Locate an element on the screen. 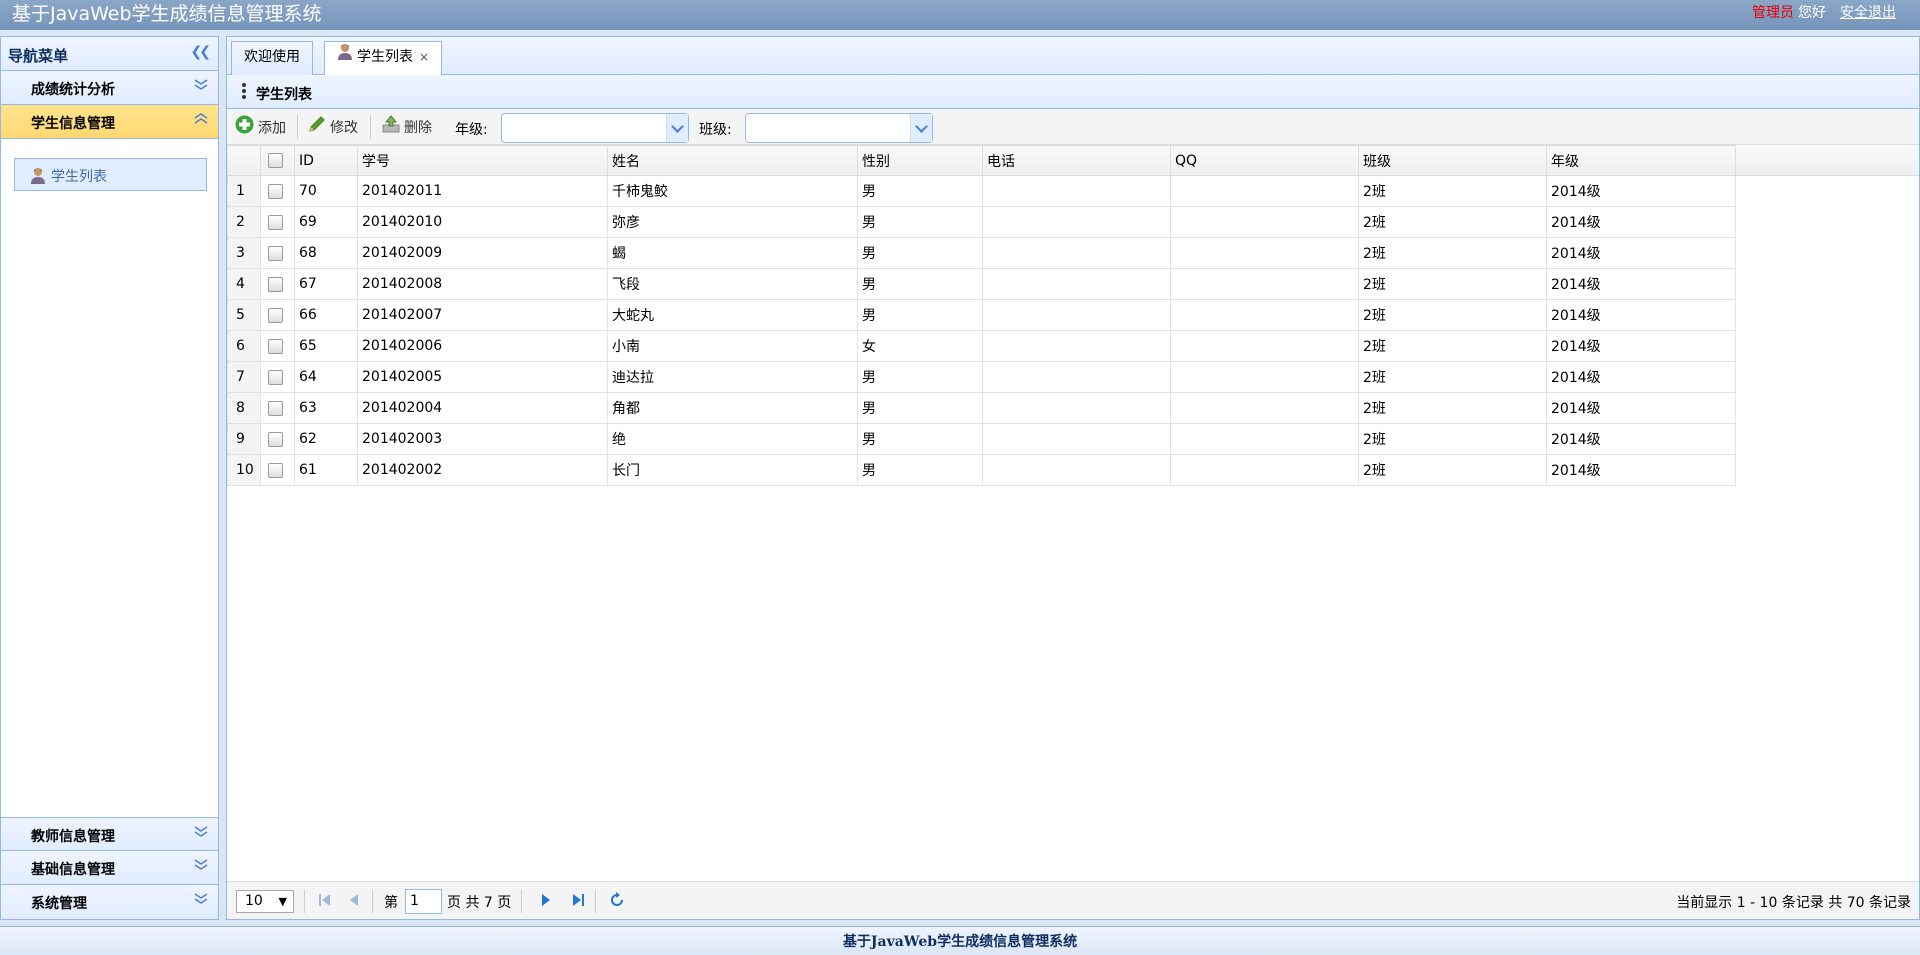 The height and width of the screenshot is (955, 1920). page-number-input: 1 is located at coordinates (423, 901).